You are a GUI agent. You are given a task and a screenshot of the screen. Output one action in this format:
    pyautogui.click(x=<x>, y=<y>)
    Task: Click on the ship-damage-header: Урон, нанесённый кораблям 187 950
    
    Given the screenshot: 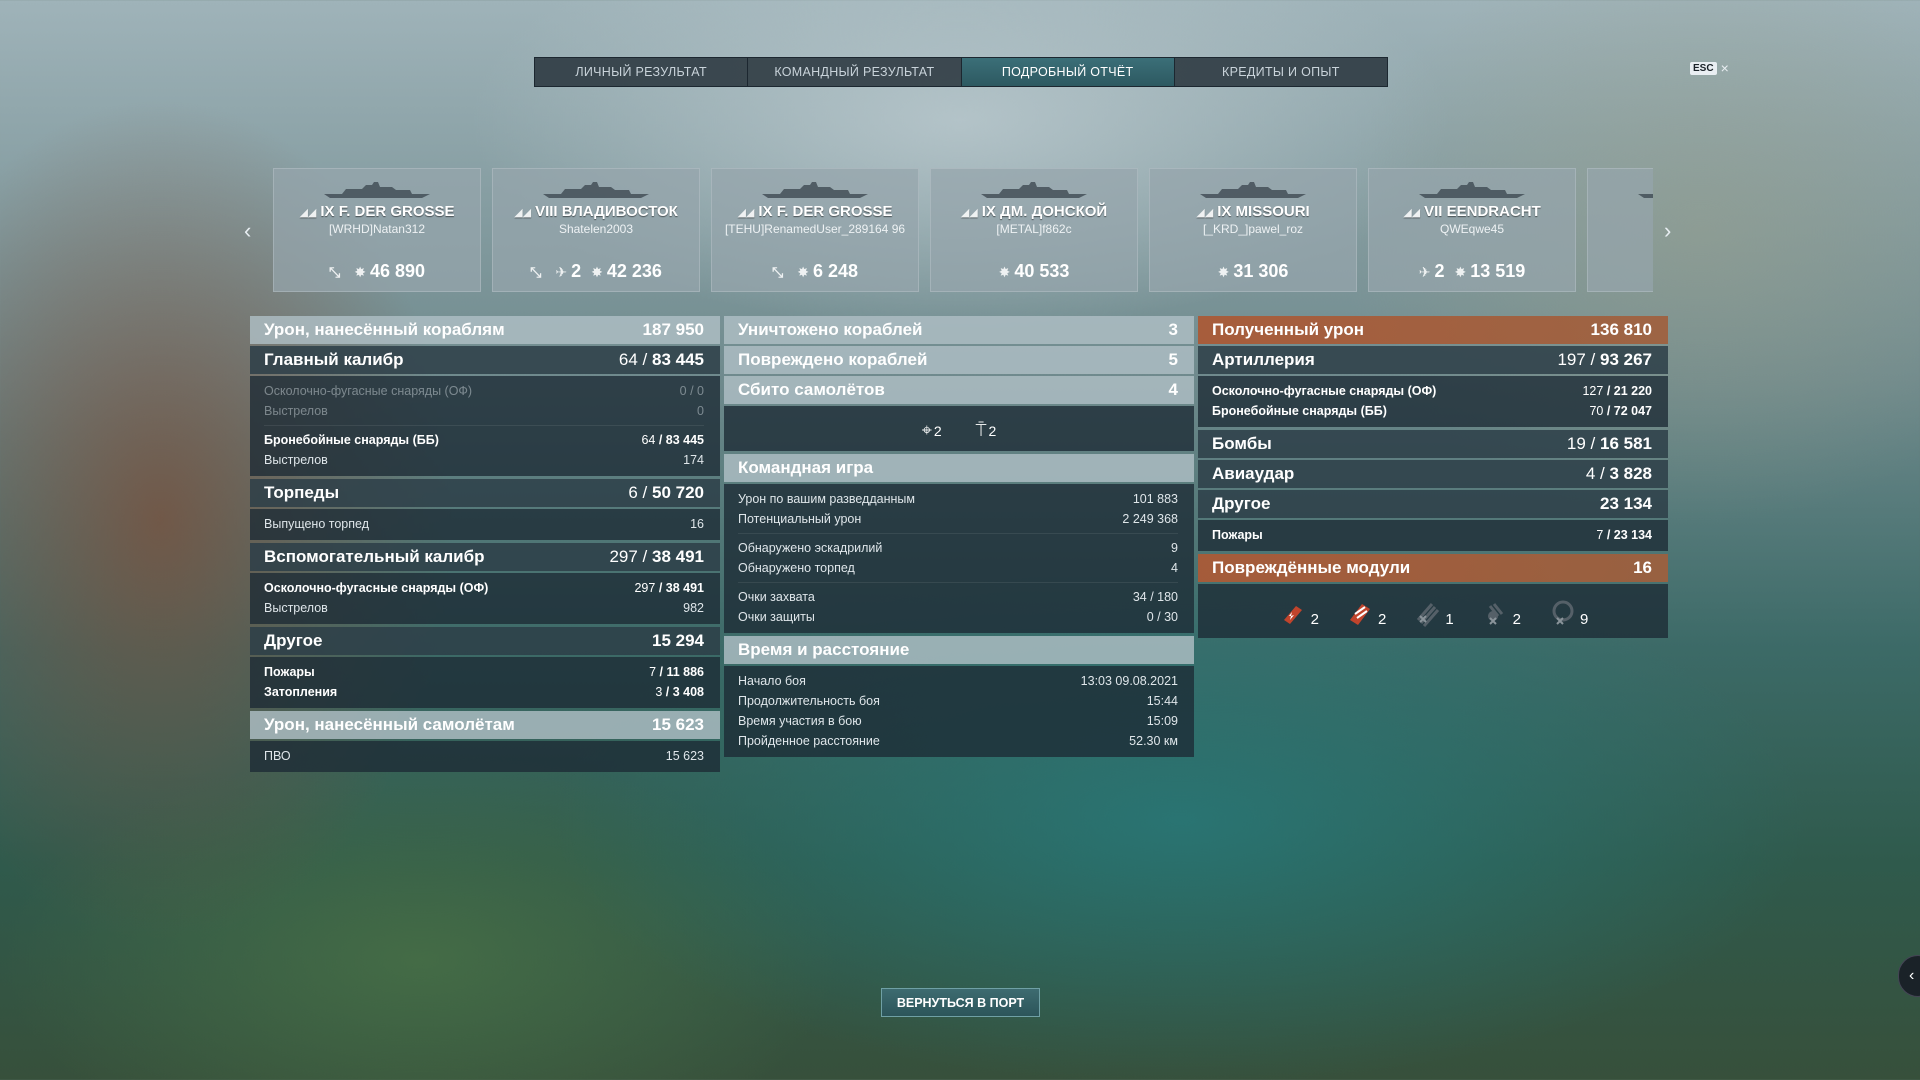 What is the action you would take?
    pyautogui.click(x=485, y=330)
    